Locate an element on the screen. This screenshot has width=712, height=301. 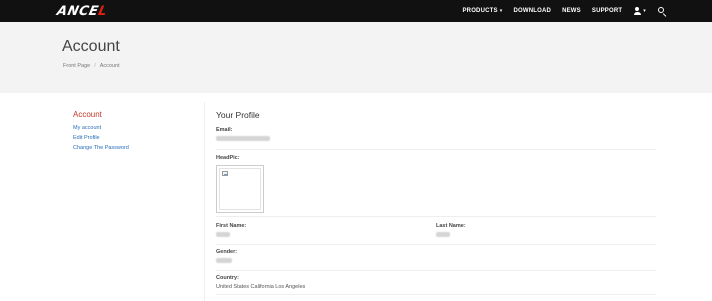
page-title: Account is located at coordinates (91, 46).